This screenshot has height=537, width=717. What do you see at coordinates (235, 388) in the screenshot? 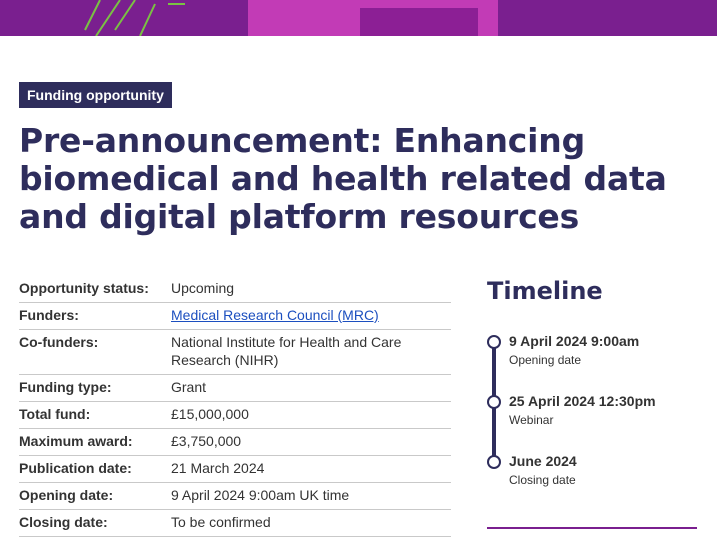
I see `detail-row: Funding type: Grant` at bounding box center [235, 388].